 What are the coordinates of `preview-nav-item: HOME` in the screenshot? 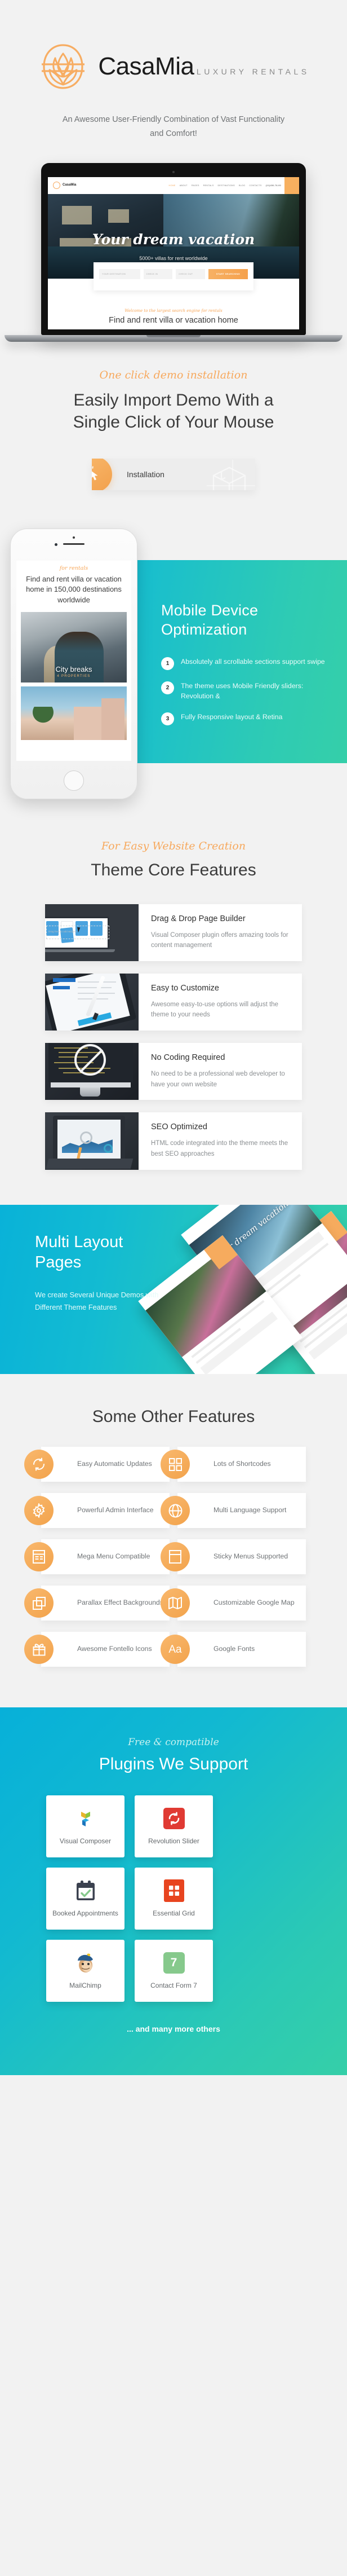 It's located at (172, 185).